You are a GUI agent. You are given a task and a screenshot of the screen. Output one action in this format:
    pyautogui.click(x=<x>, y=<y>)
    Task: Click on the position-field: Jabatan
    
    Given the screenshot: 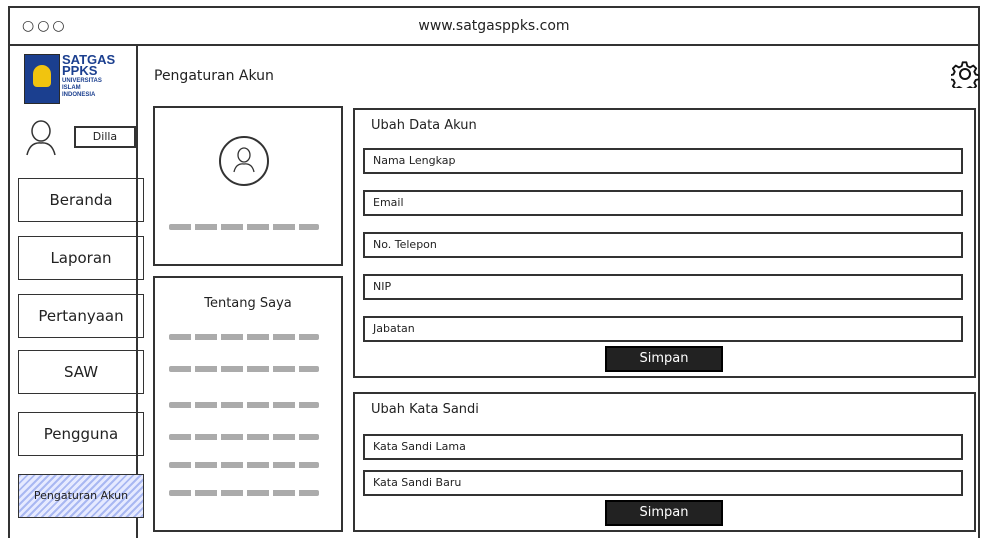 What is the action you would take?
    pyautogui.click(x=663, y=329)
    